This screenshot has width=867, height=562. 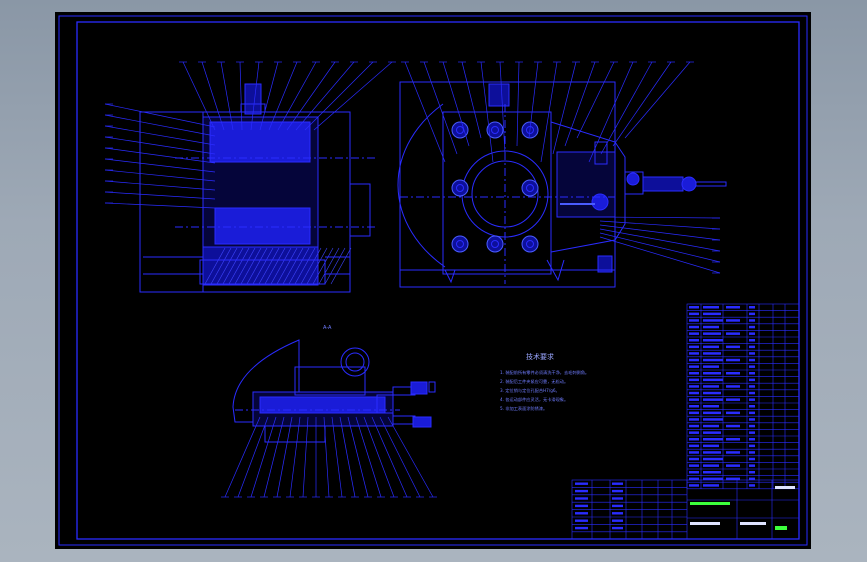 I want to click on tech-title: 技术要求, so click(x=540, y=356).